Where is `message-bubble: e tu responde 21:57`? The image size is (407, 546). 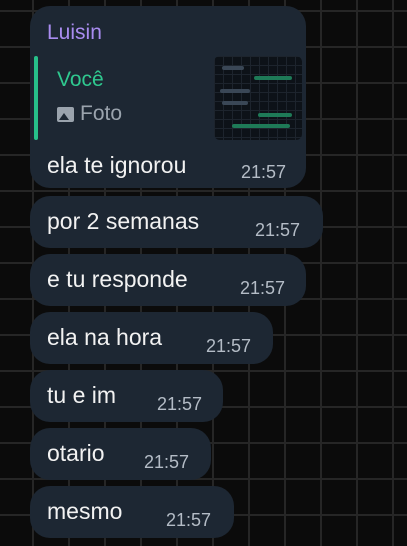
message-bubble: e tu responde 21:57 is located at coordinates (168, 280).